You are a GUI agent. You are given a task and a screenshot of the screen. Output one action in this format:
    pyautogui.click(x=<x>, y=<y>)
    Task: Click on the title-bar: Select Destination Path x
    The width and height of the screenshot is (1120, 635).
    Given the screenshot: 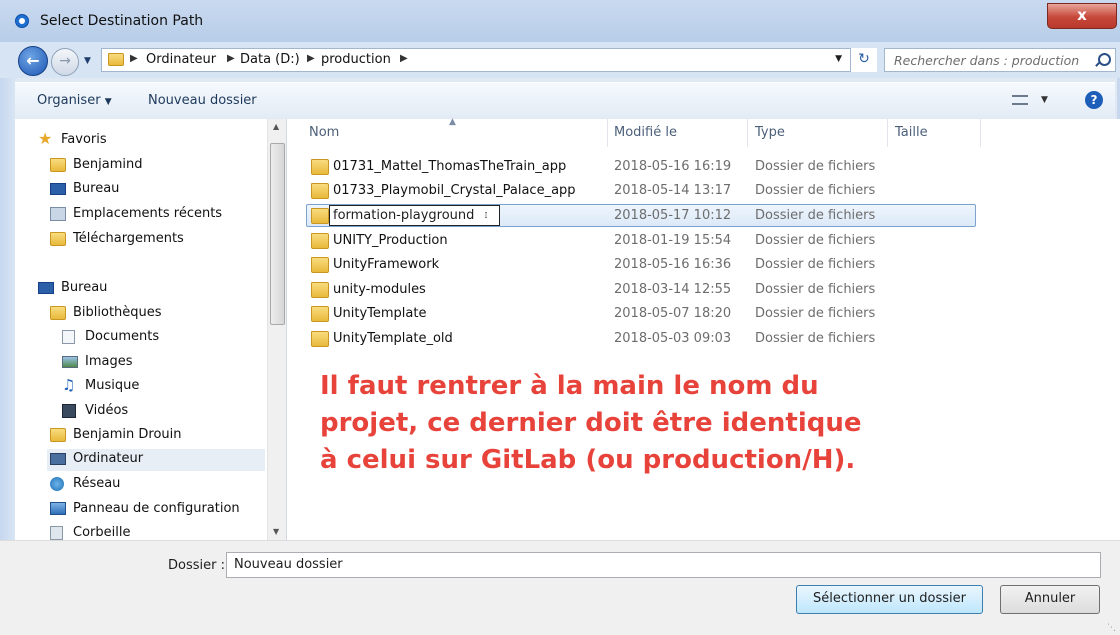 What is the action you would take?
    pyautogui.click(x=560, y=21)
    